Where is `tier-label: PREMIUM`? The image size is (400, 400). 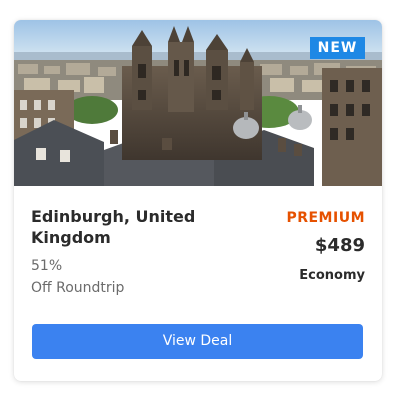 tier-label: PREMIUM is located at coordinates (325, 218).